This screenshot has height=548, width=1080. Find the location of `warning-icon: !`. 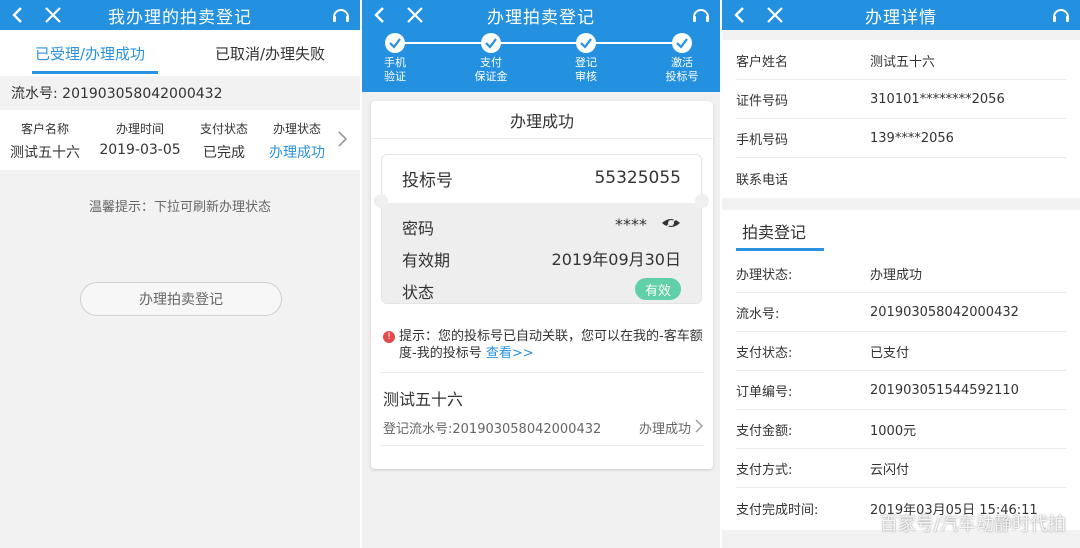

warning-icon: ! is located at coordinates (389, 337).